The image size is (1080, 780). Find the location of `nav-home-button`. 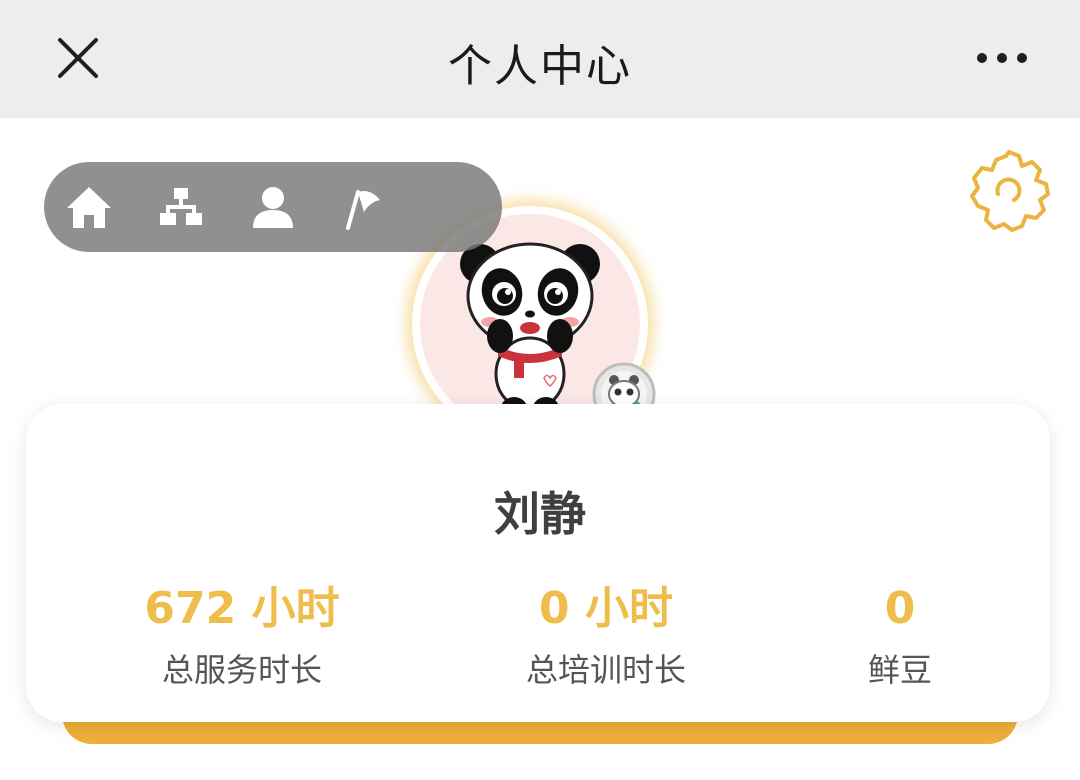

nav-home-button is located at coordinates (89, 207).